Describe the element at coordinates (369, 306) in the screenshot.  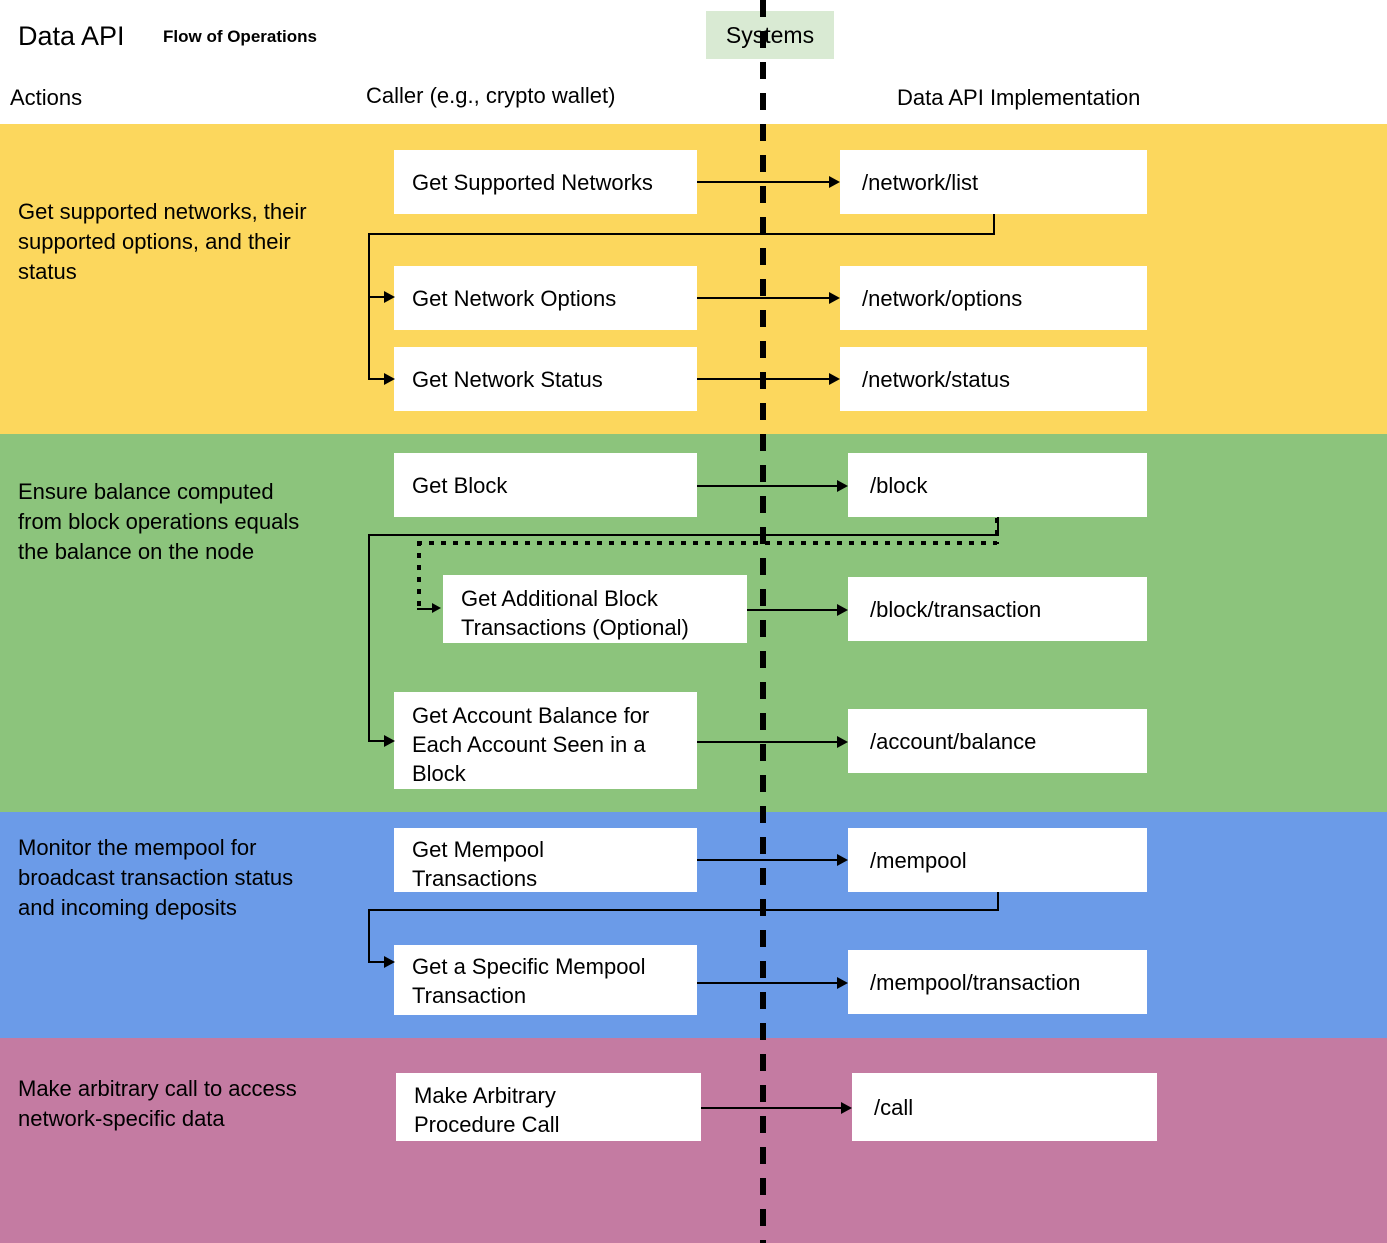
I see `return-riser-networks` at that location.